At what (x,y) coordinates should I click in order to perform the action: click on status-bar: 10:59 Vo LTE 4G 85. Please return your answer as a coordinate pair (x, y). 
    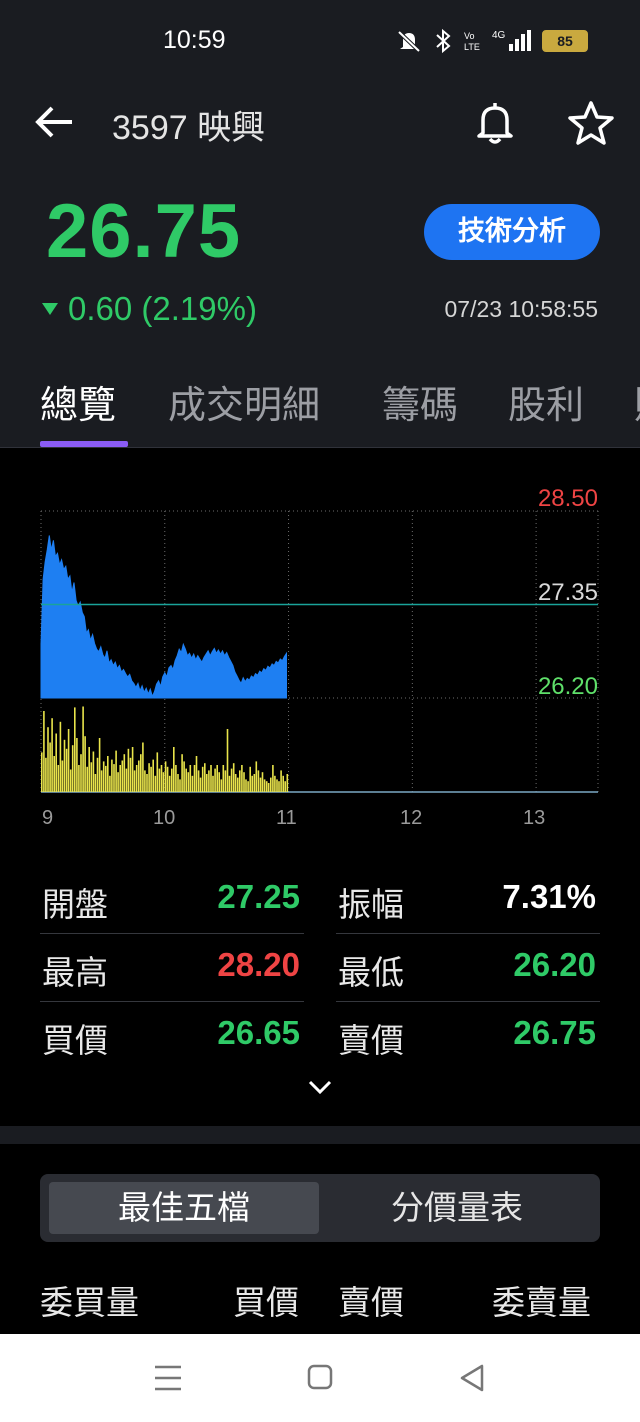
    Looking at the image, I should click on (320, 42).